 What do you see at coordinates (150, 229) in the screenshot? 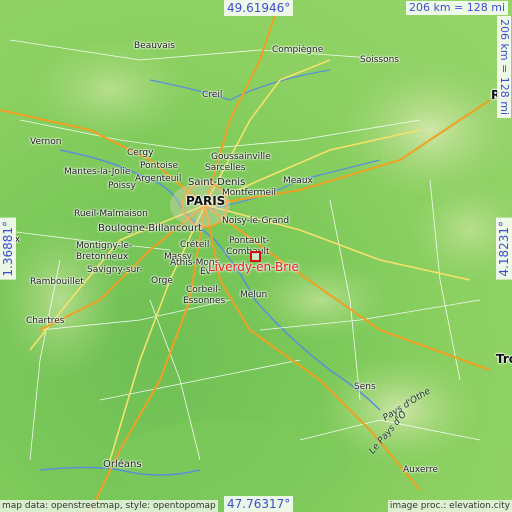
I see `city-boulogne: Boulogne-Billancourt` at bounding box center [150, 229].